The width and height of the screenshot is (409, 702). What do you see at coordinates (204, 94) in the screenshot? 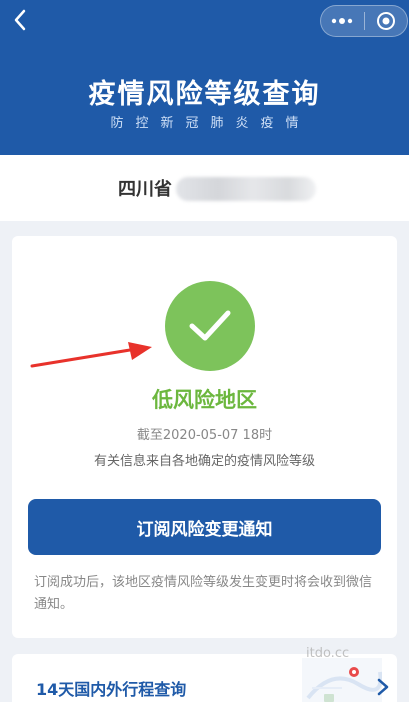
I see `page-title: 疫情风险等级查询` at bounding box center [204, 94].